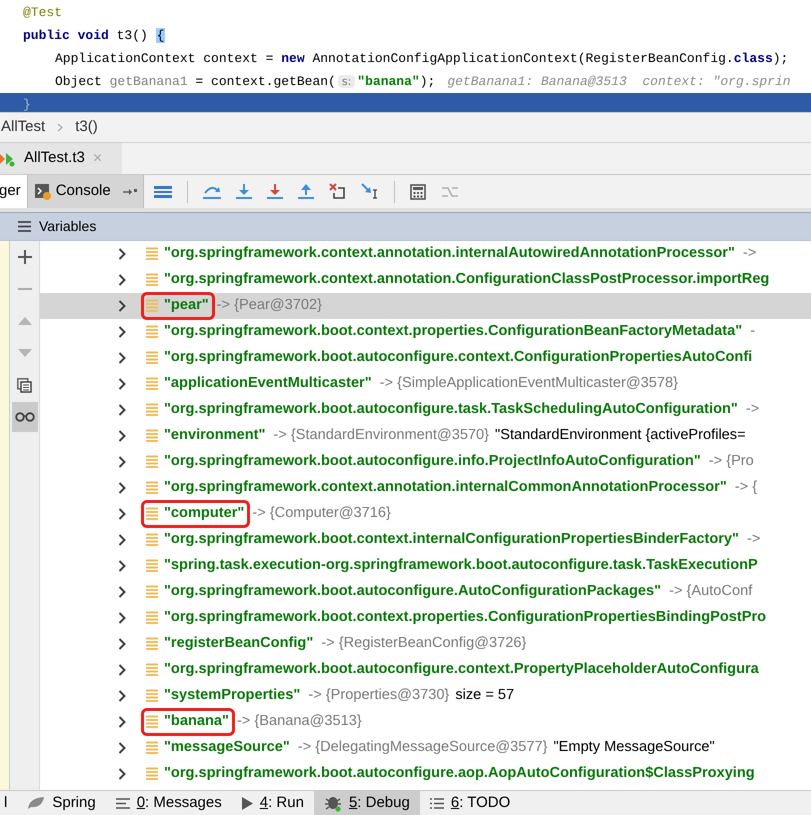  I want to click on code-token: new, so click(293, 58).